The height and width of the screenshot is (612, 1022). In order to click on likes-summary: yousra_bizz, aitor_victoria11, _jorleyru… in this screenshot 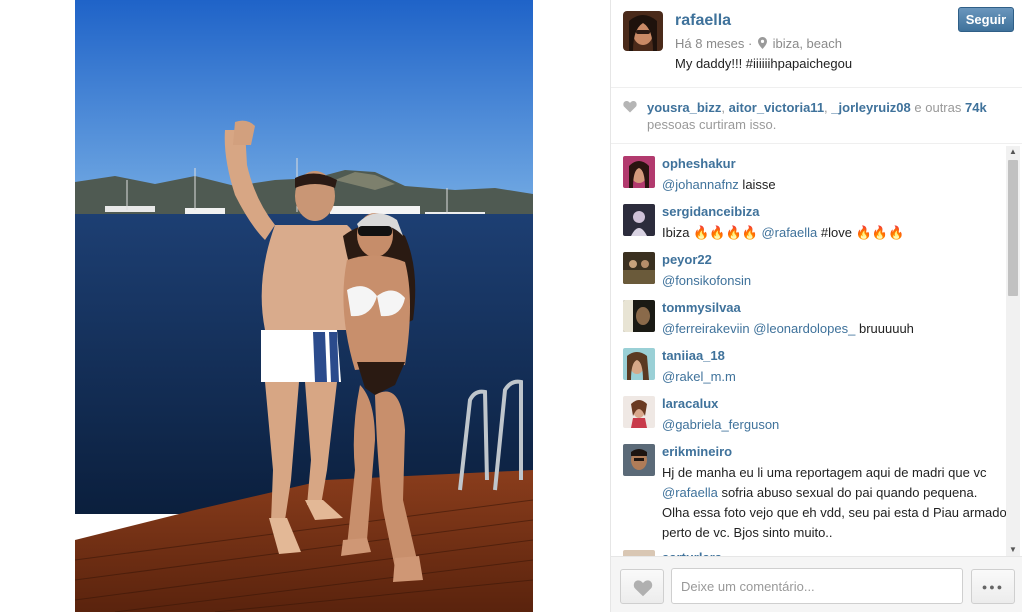, I will do `click(816, 116)`.